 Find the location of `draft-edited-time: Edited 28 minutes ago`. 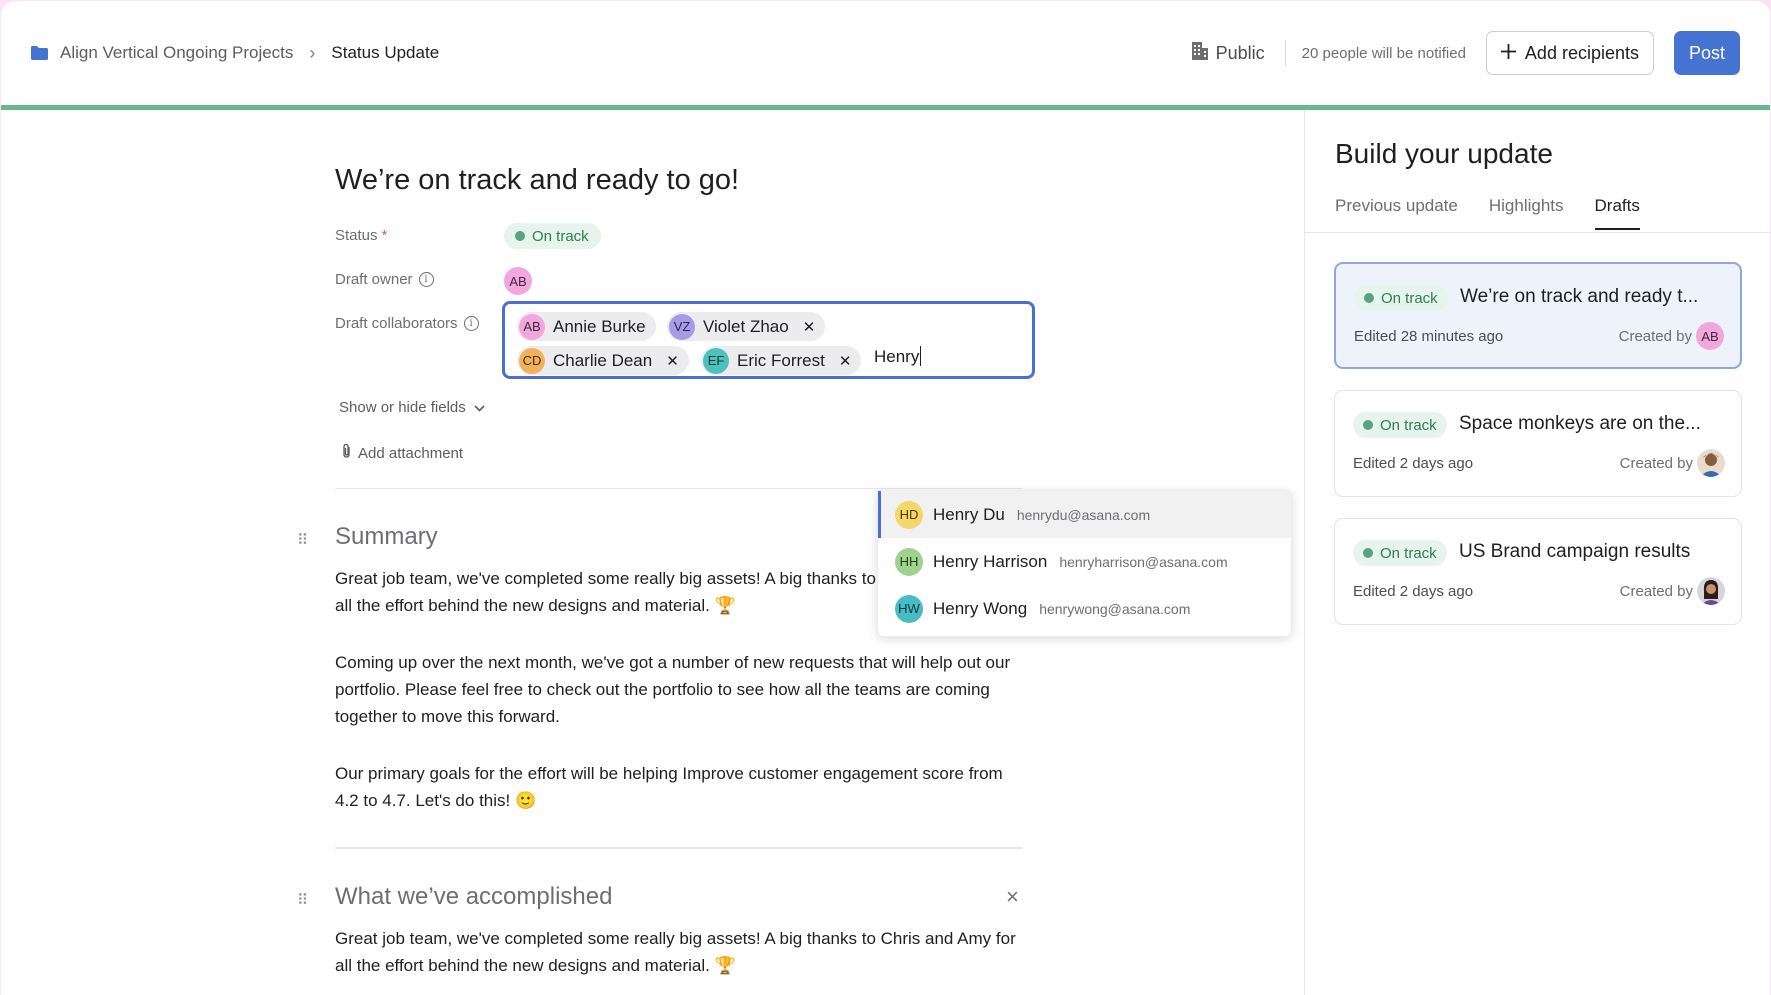

draft-edited-time: Edited 28 minutes ago is located at coordinates (1429, 336).